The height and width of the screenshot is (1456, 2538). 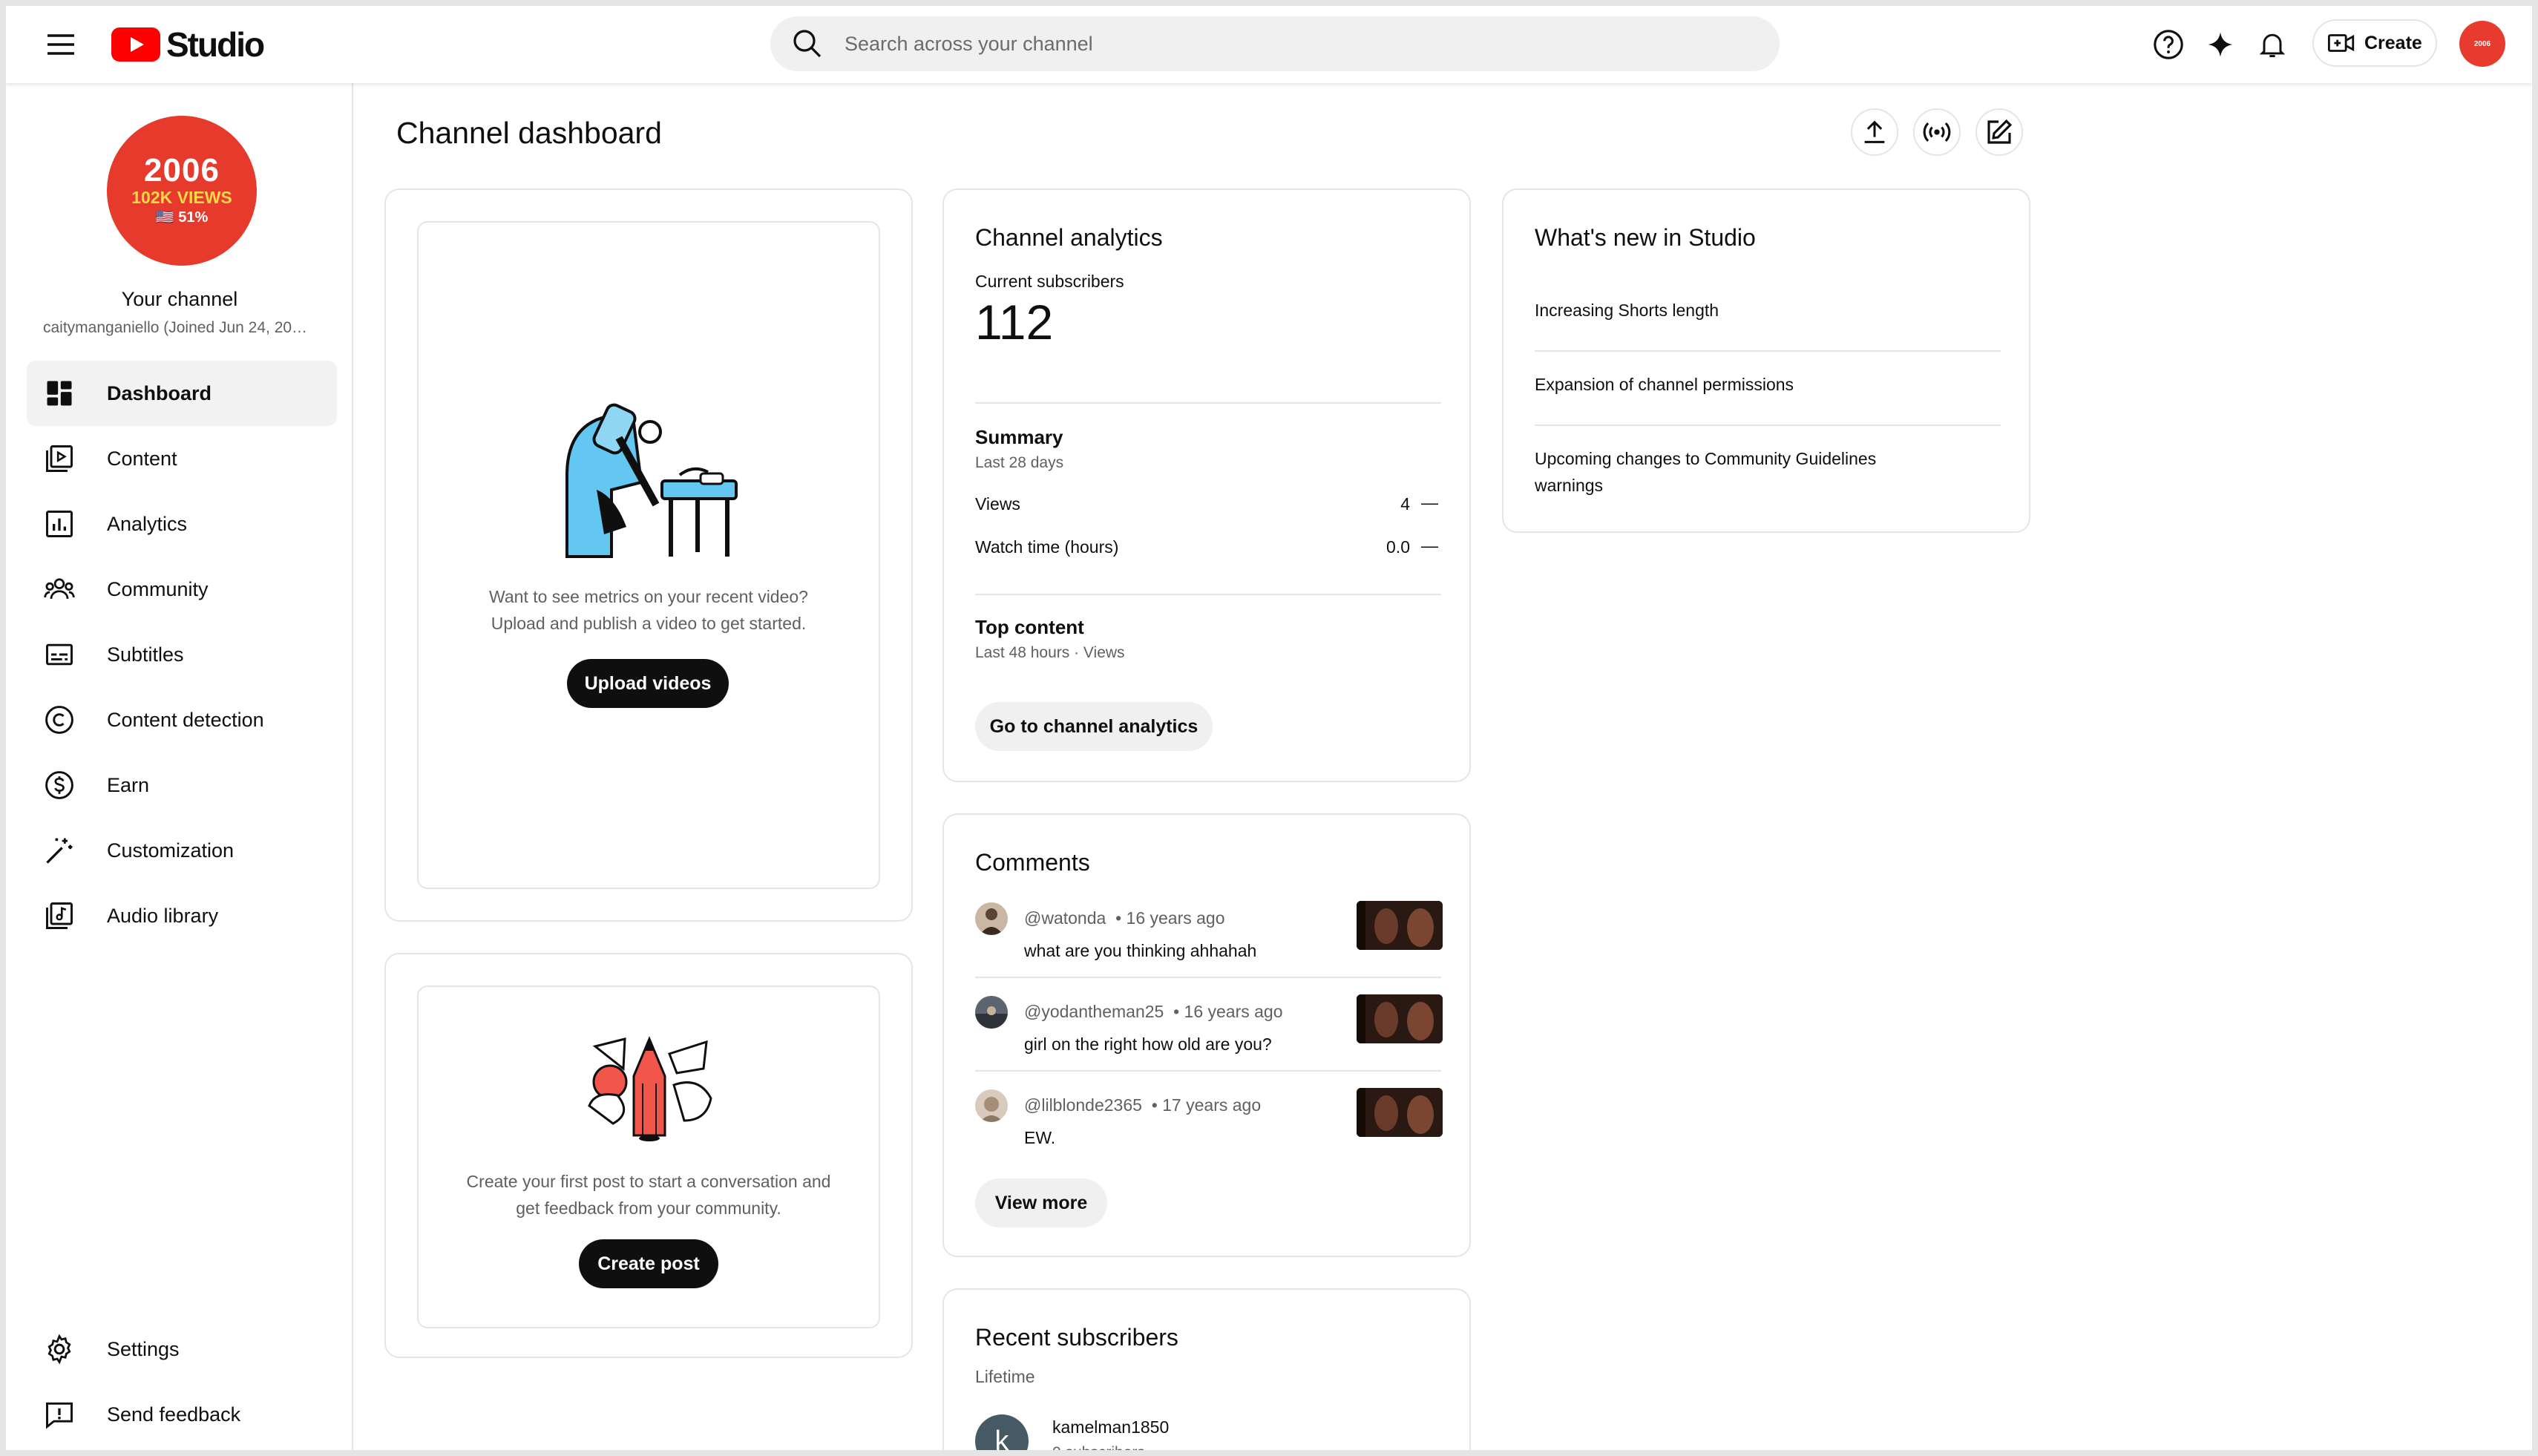 I want to click on whats-new-item: Increasing Shorts length, so click(x=1765, y=311).